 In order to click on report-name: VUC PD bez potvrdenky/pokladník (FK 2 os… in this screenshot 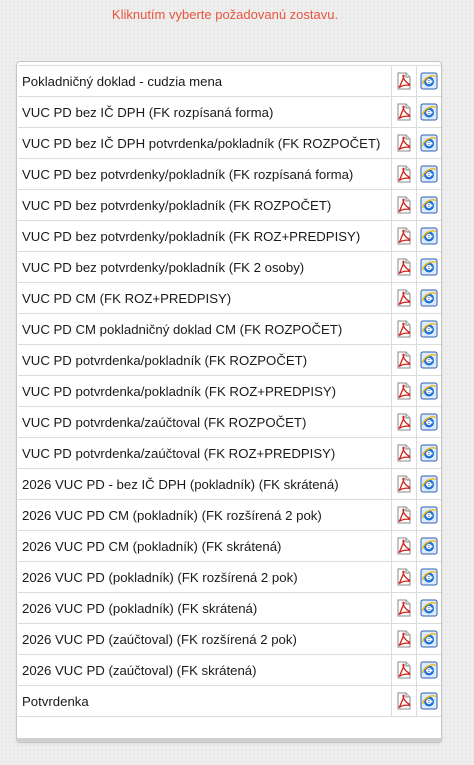, I will do `click(205, 267)`.